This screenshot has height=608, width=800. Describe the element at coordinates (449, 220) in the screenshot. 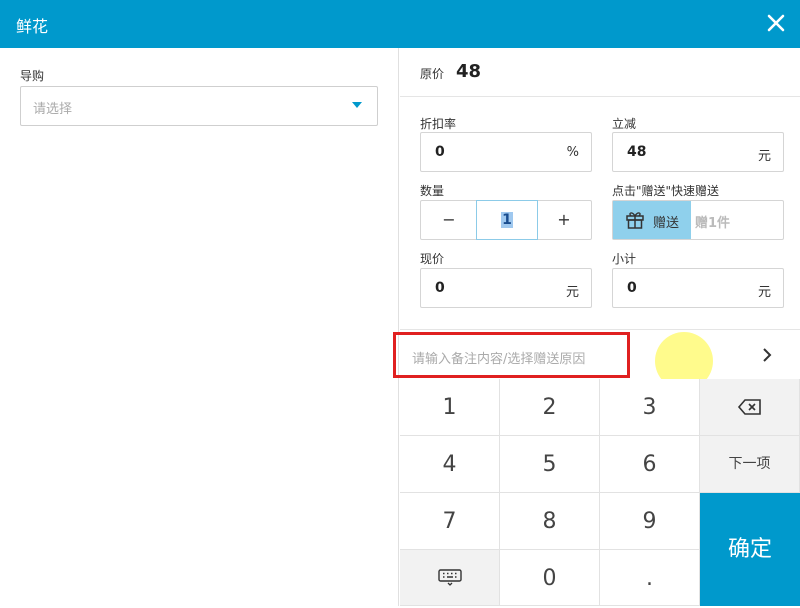

I see `quantity-minus-button: −` at that location.